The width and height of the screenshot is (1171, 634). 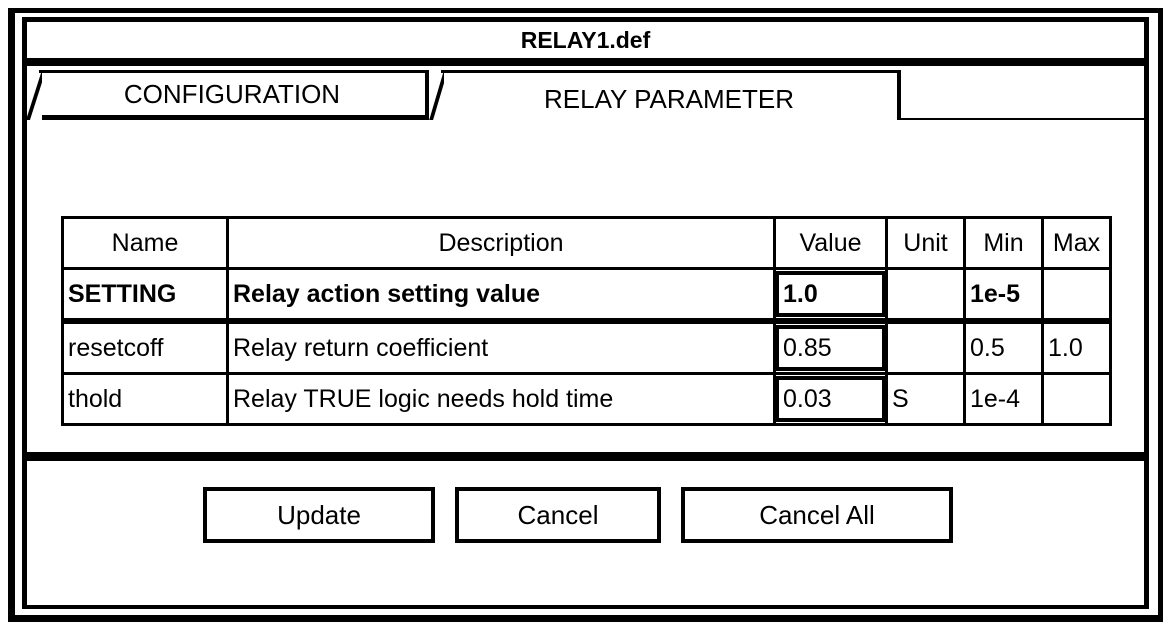 I want to click on tab-strip: CONFIGURATION RELAY PARAMETER, so click(x=585, y=95).